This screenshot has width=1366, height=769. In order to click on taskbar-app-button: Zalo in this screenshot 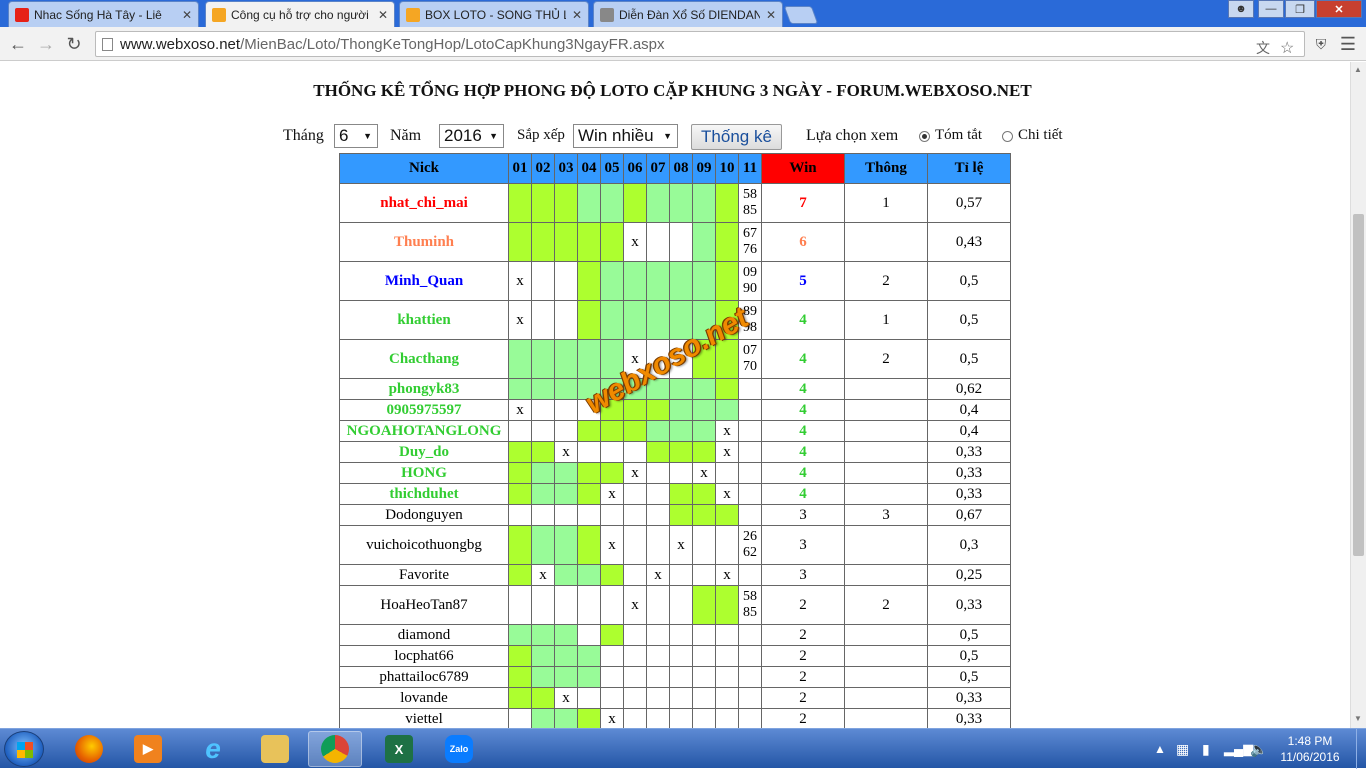, I will do `click(459, 749)`.